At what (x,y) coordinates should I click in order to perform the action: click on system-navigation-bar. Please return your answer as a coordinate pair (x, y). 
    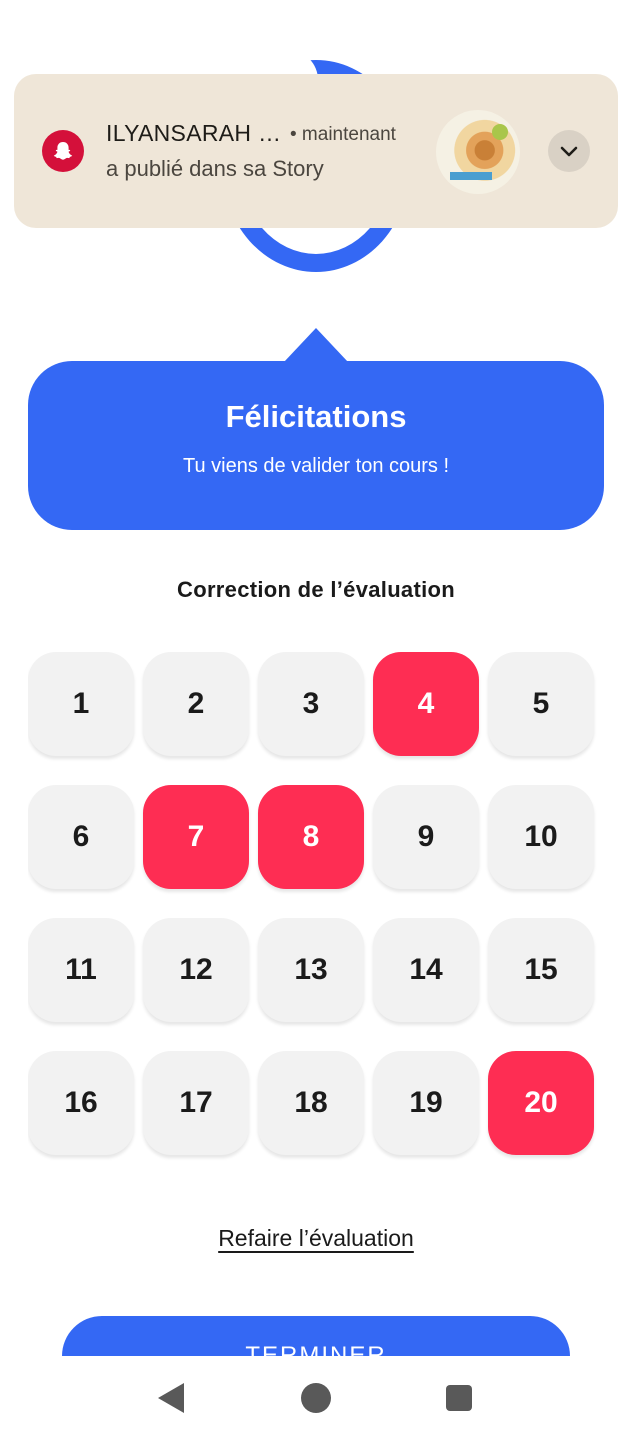
    Looking at the image, I should click on (316, 1398).